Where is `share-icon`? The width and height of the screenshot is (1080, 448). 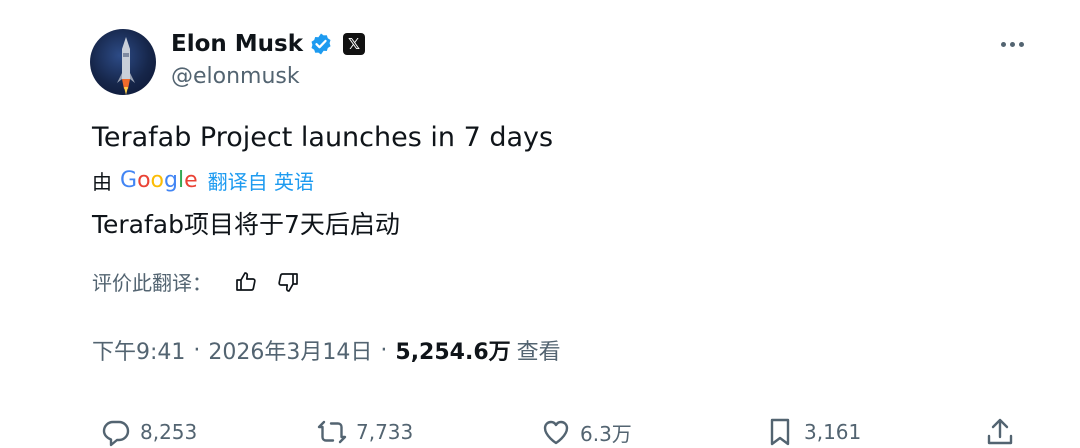 share-icon is located at coordinates (1000, 431).